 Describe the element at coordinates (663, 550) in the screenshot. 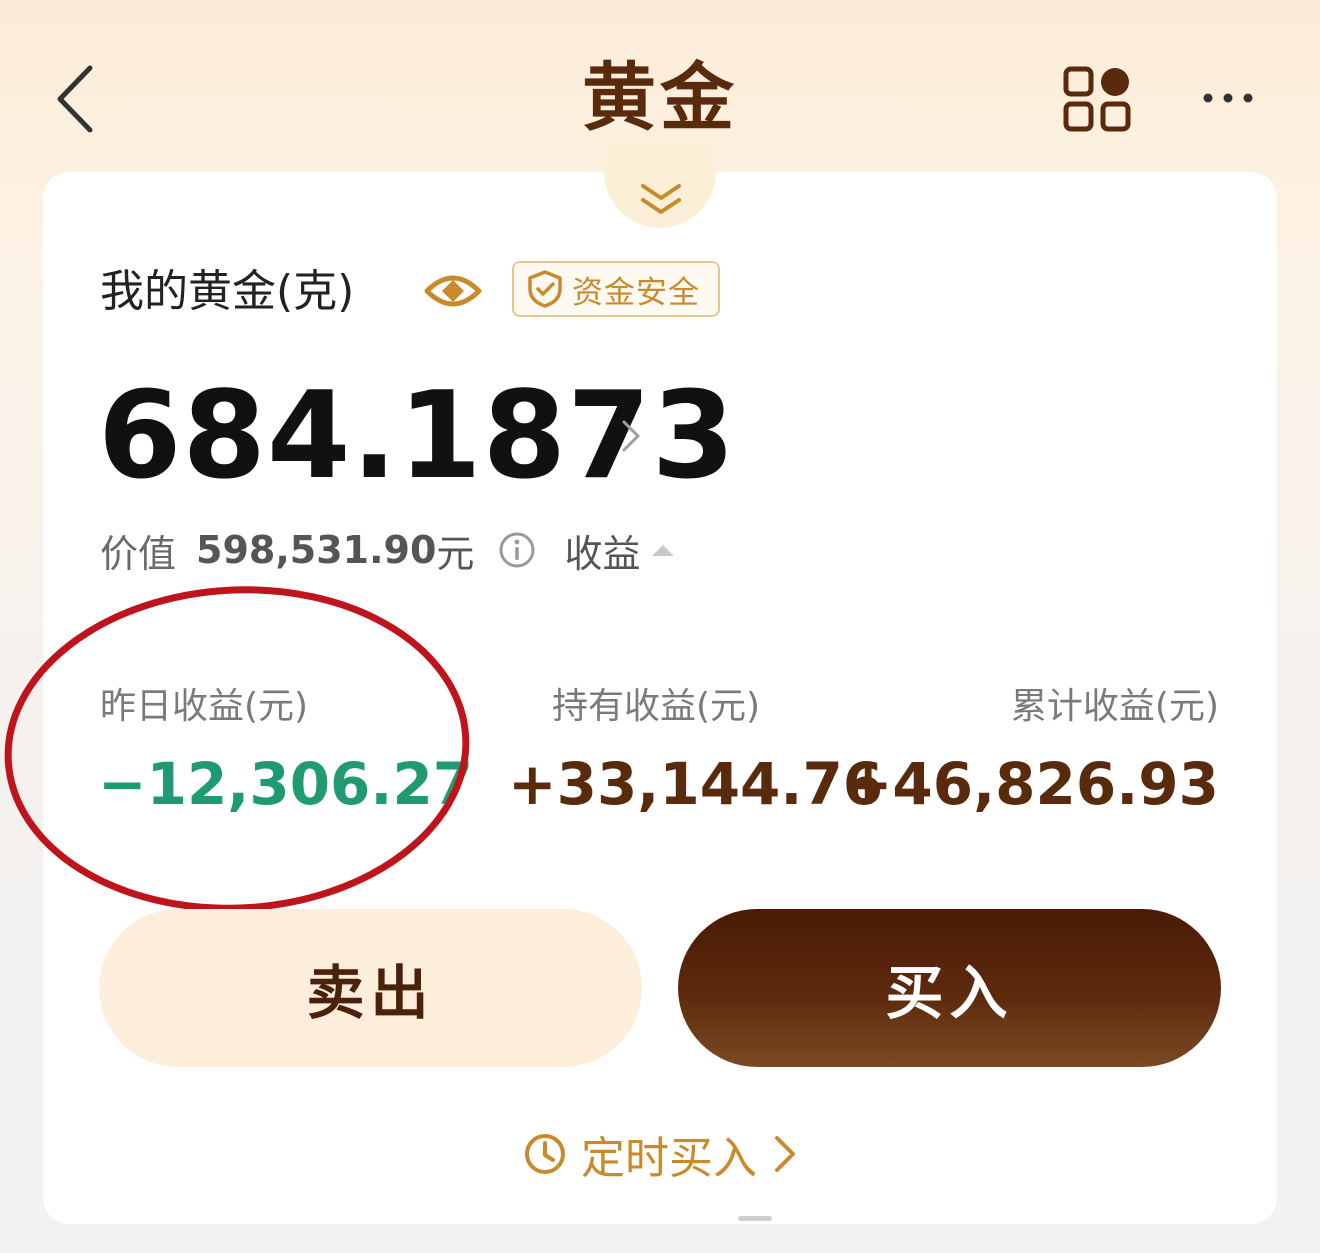

I see `caret-up-icon` at that location.